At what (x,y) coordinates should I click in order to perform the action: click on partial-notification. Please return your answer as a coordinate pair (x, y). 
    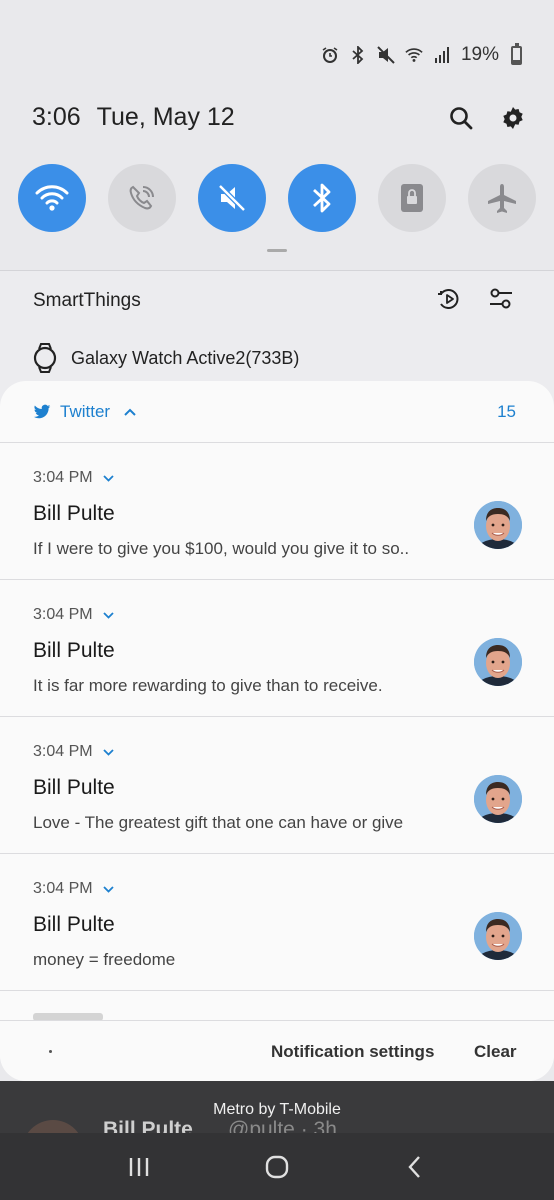
    Looking at the image, I should click on (277, 1006).